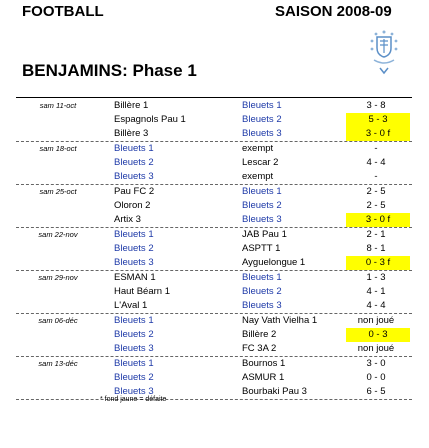  I want to click on fixture-row: Haut Béarn 1 Bleuets 2 4 - 1, so click(214, 292).